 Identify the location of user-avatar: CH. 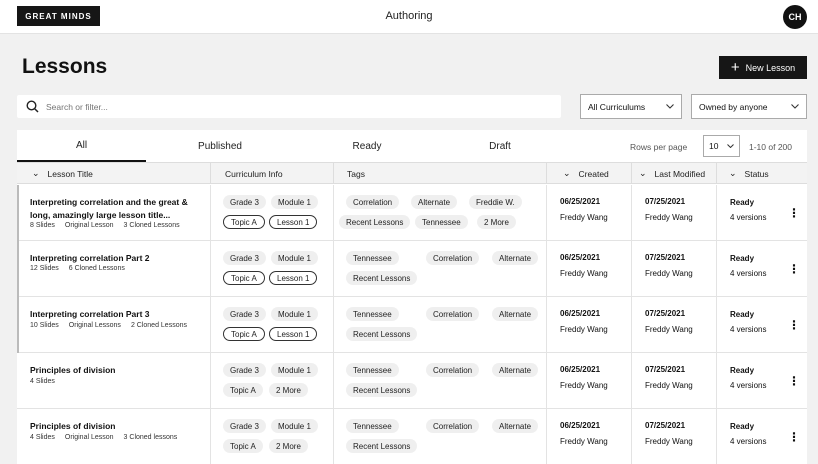
(795, 17).